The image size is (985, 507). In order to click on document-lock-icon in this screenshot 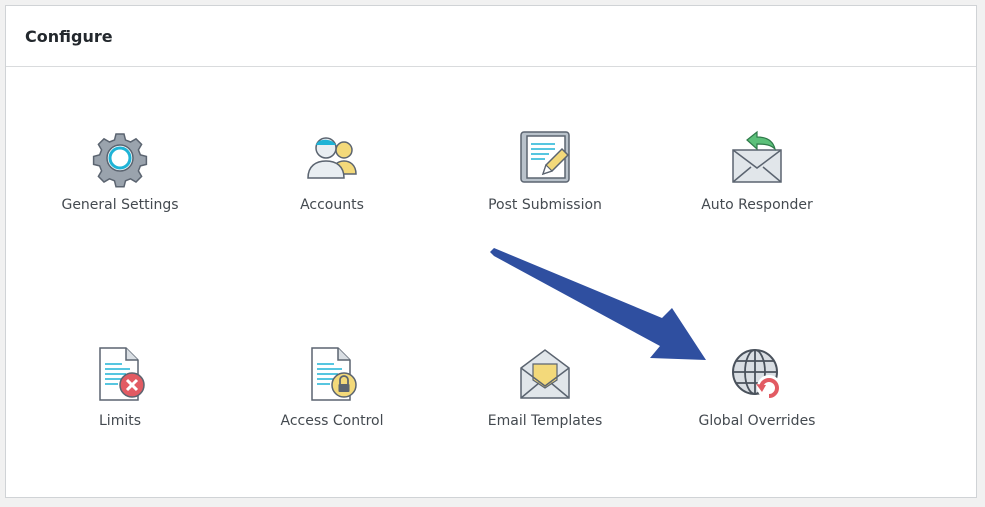, I will do `click(334, 374)`.